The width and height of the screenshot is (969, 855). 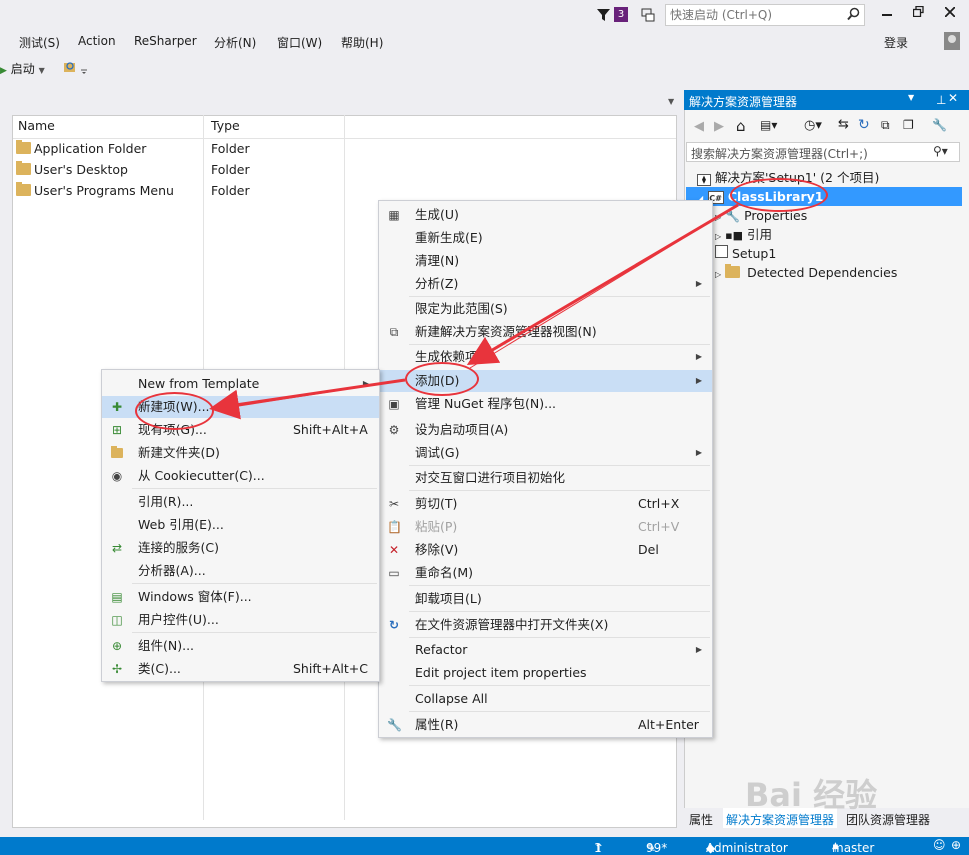 I want to click on annotation-arrow, so click(x=602, y=284).